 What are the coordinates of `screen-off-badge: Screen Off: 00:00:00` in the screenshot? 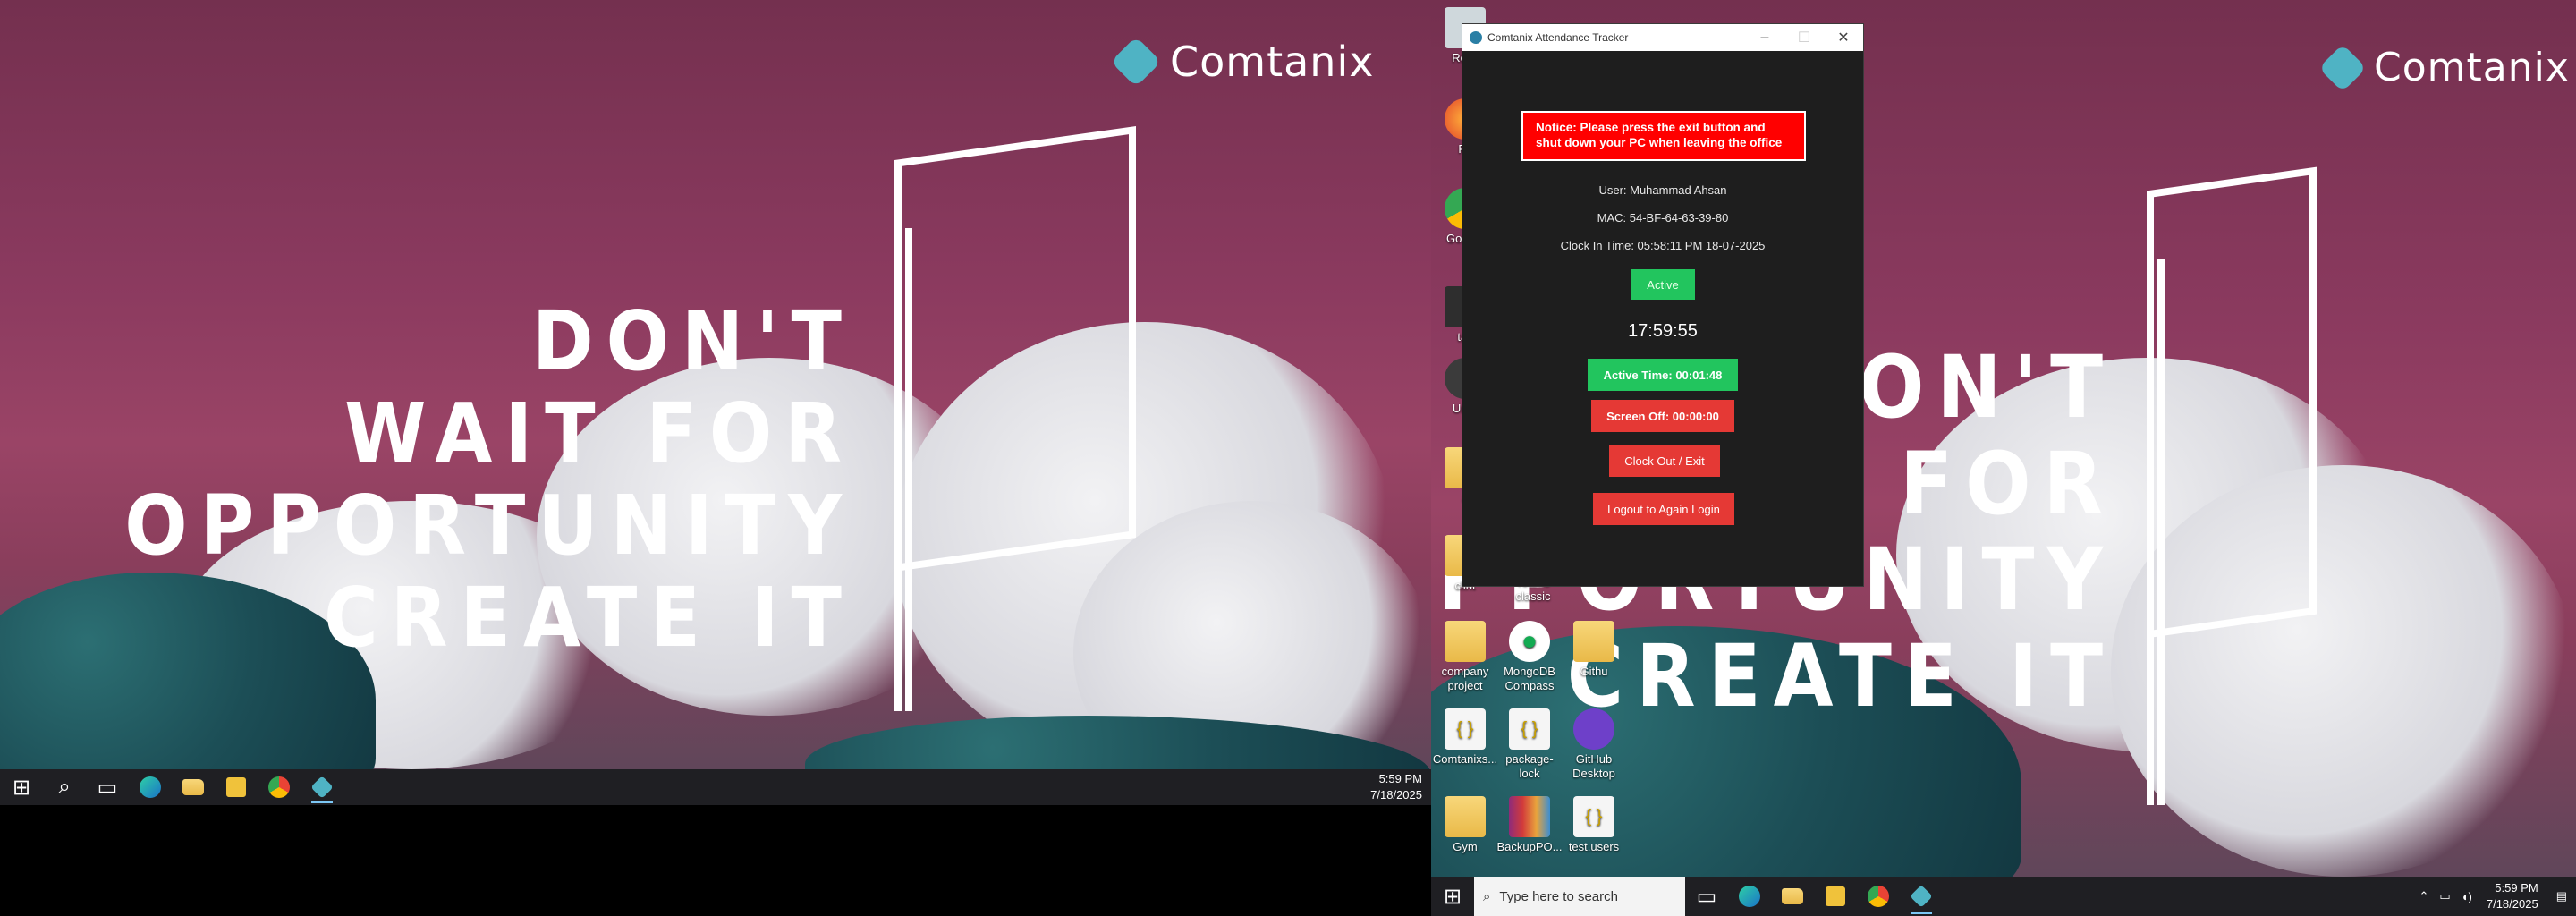 It's located at (1662, 416).